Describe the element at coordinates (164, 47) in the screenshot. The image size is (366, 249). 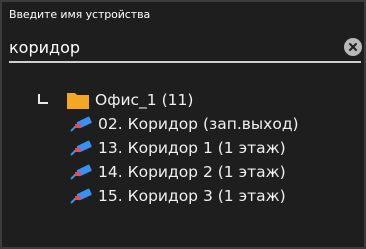
I see `device-search-input` at that location.